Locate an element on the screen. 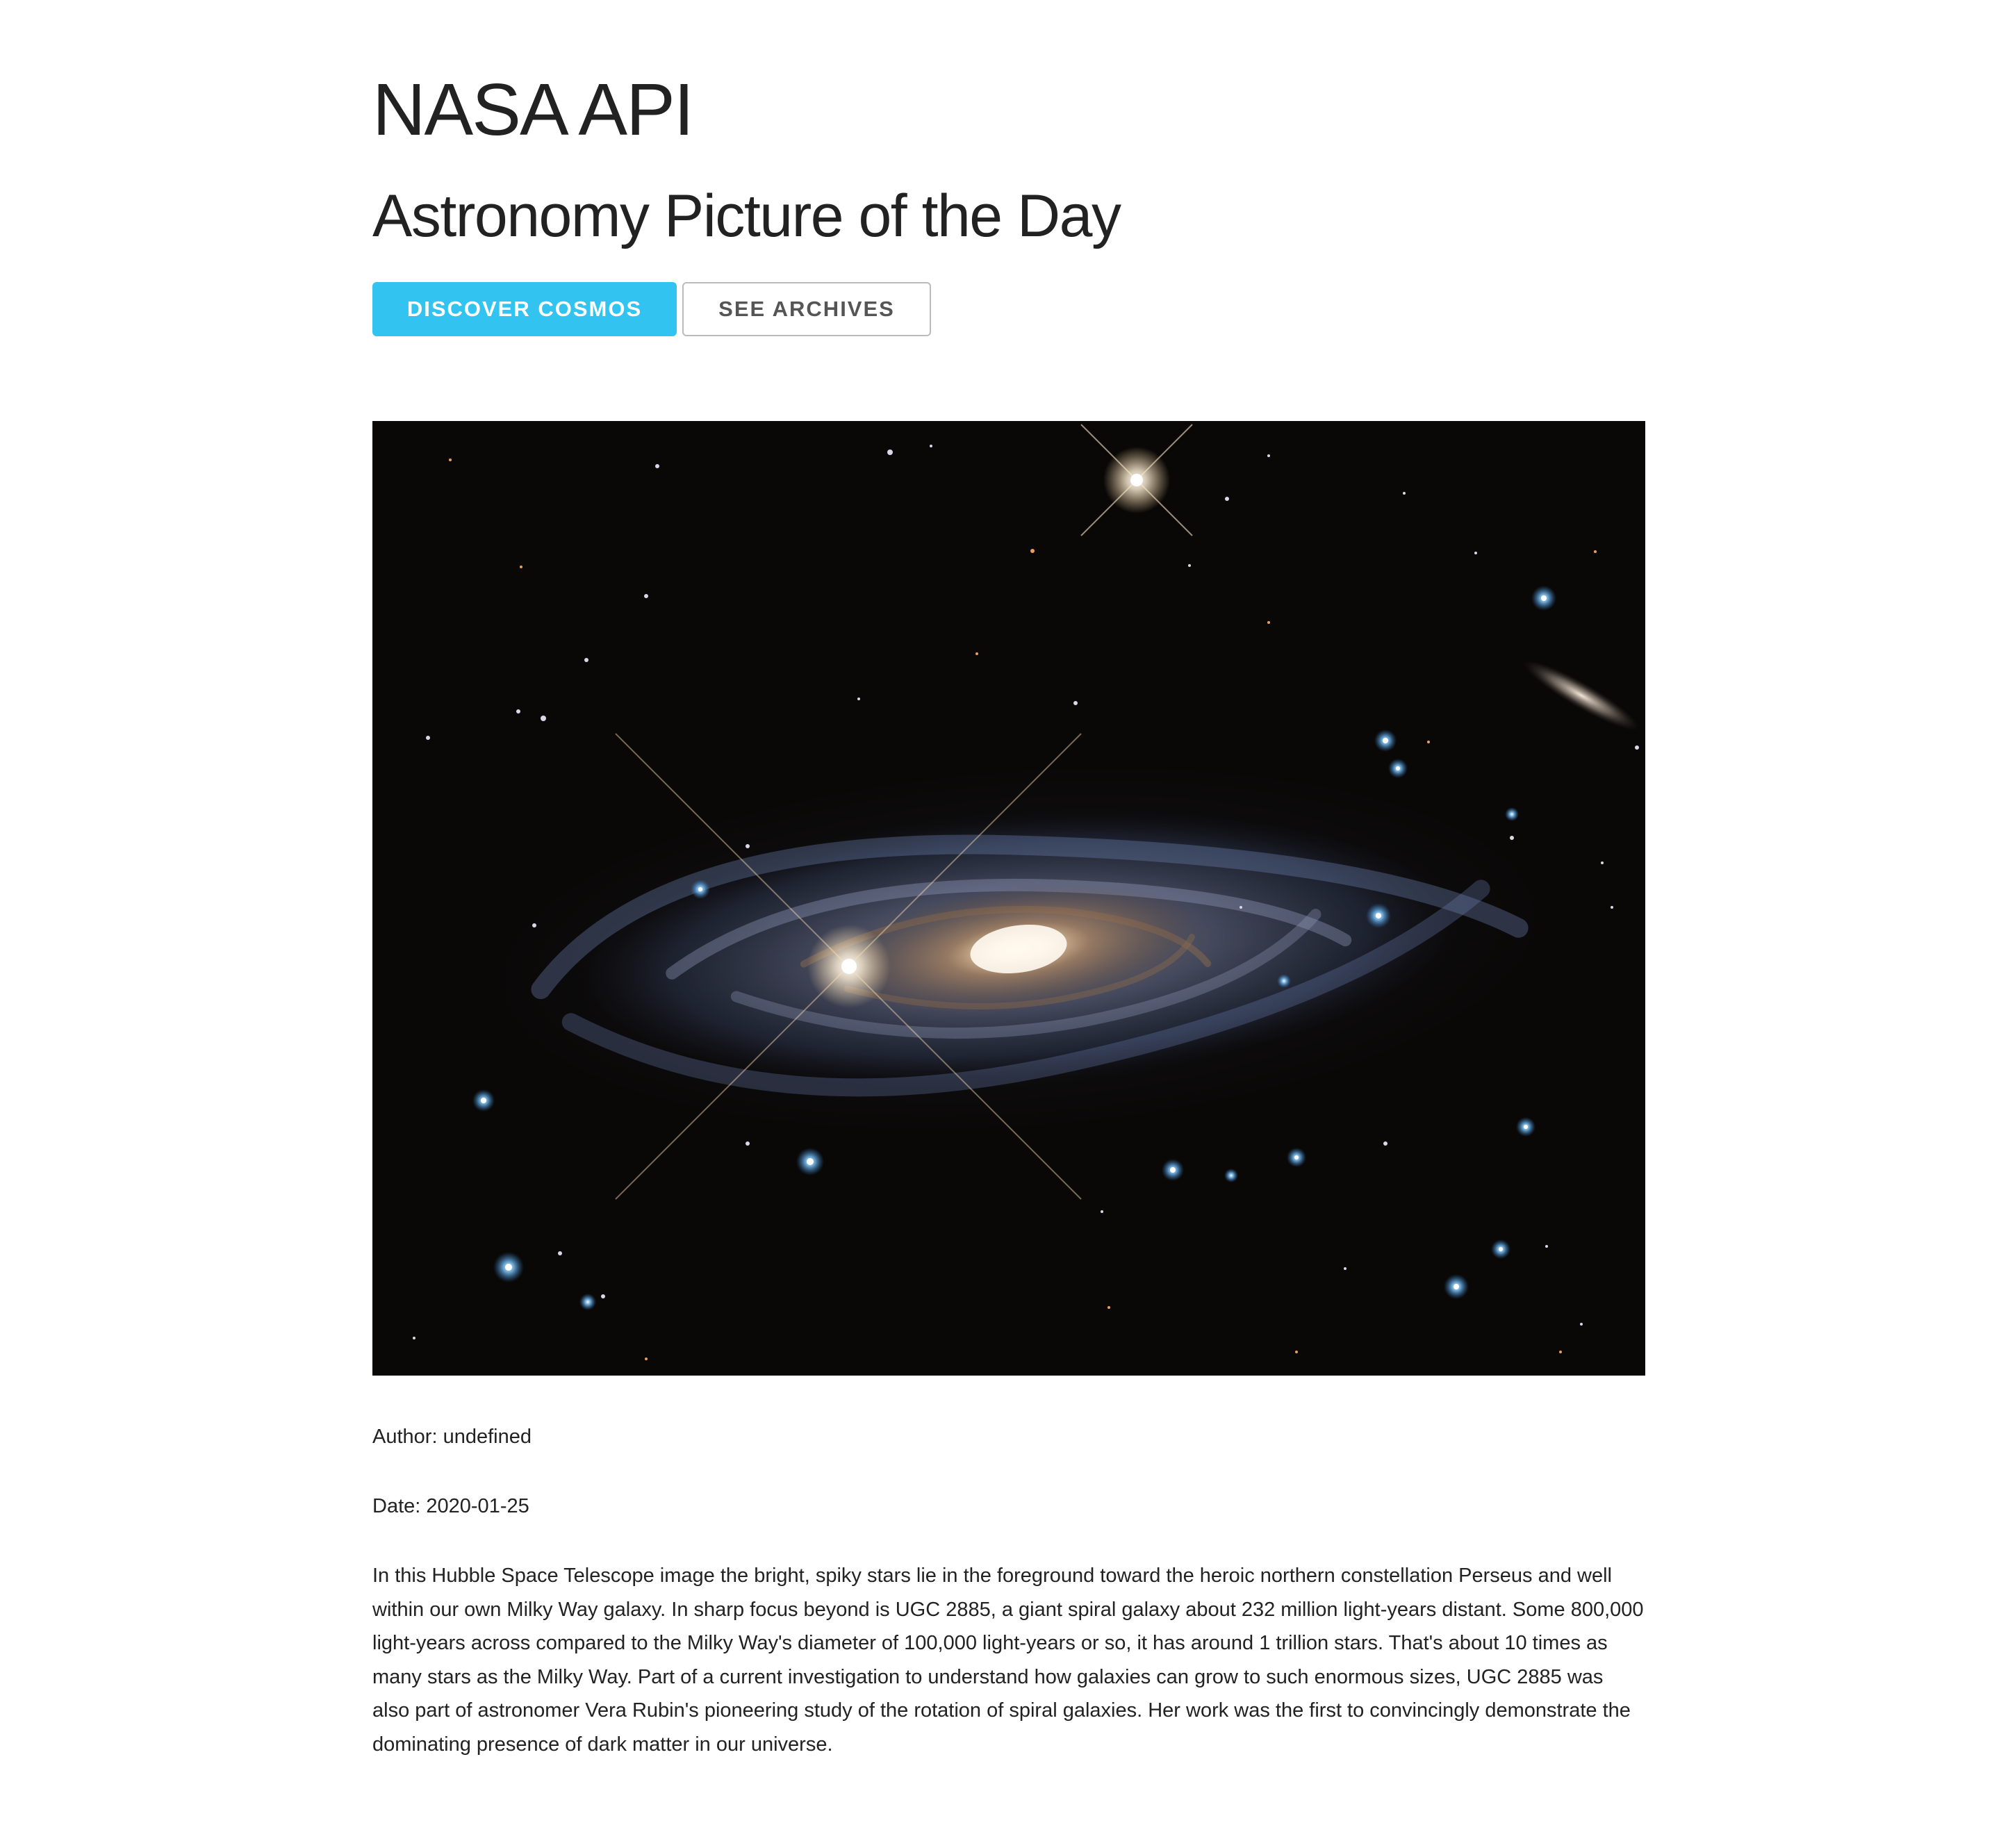  discover-cosmos-button: DISCOVER COSMOS is located at coordinates (524, 309).